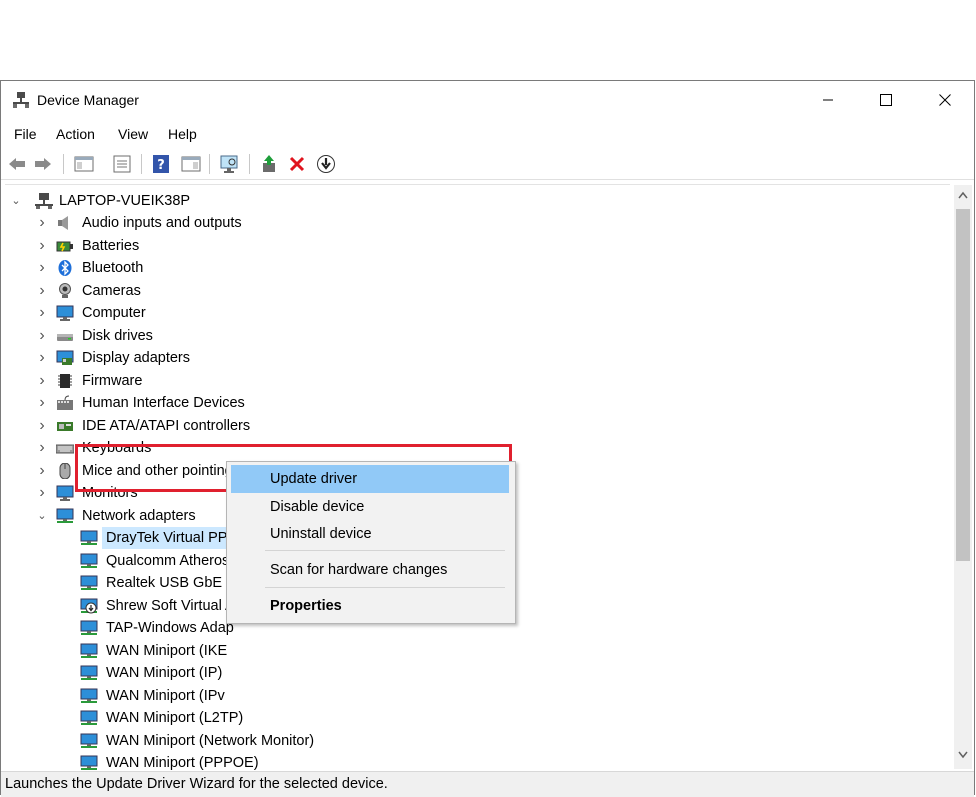 Image resolution: width=976 pixels, height=797 pixels. Describe the element at coordinates (370, 479) in the screenshot. I see `menu-update-driver: Update driver` at that location.